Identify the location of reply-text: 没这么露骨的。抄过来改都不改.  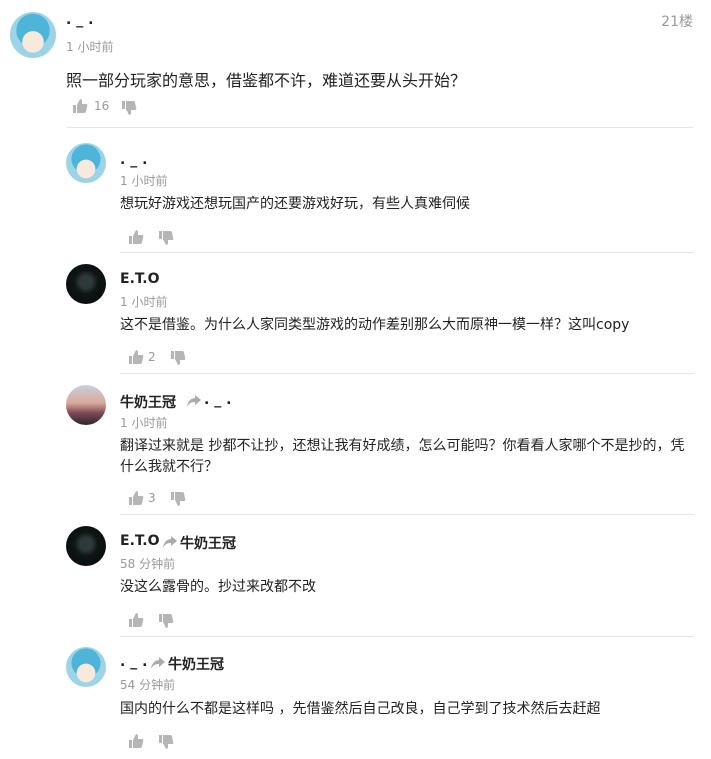
(218, 587).